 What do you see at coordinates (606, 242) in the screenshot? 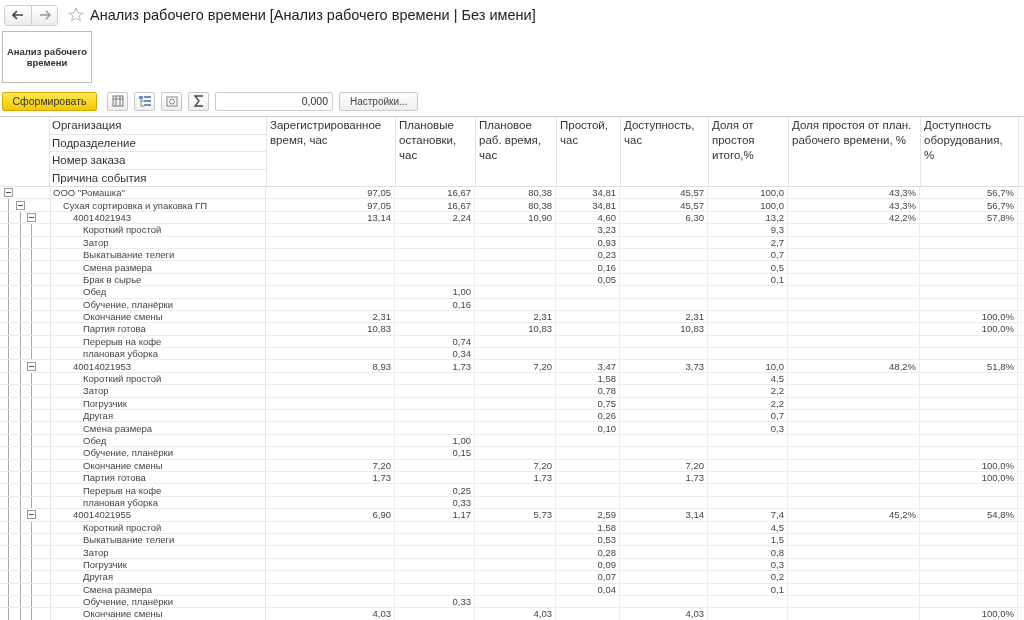
I see `table-cell: 0,93` at bounding box center [606, 242].